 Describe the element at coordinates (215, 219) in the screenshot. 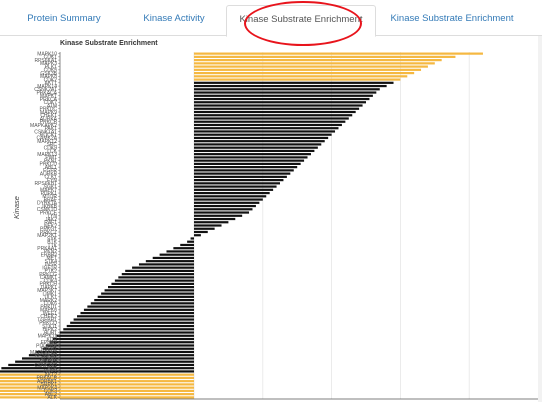

I see `bar-jak2` at that location.